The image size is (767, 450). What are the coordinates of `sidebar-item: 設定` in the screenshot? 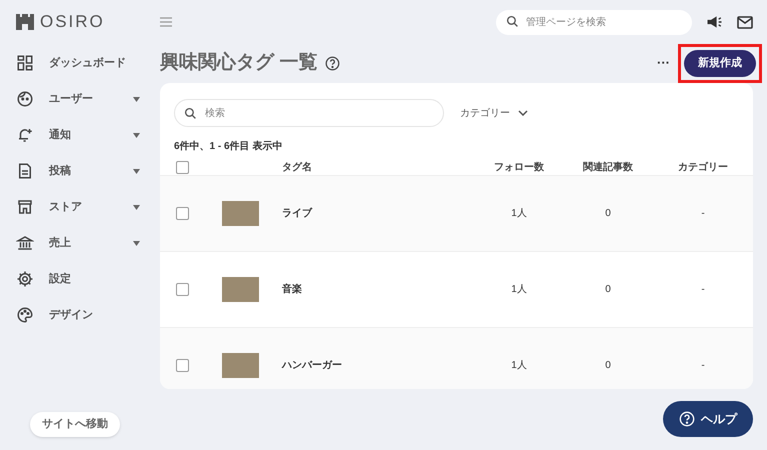 It's located at (80, 279).